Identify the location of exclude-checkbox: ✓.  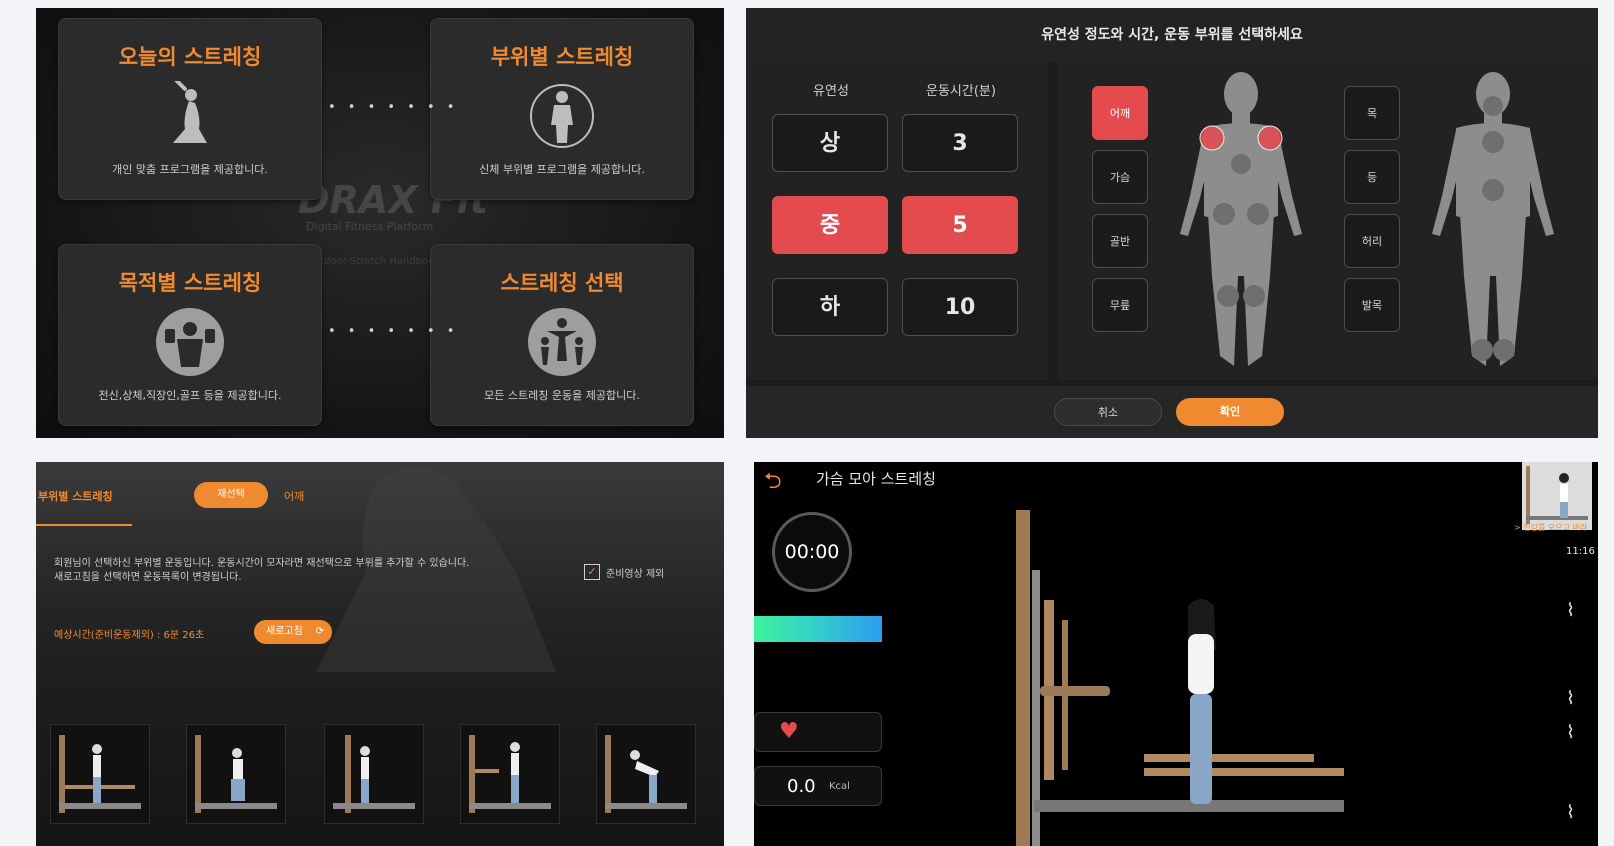
(592, 572).